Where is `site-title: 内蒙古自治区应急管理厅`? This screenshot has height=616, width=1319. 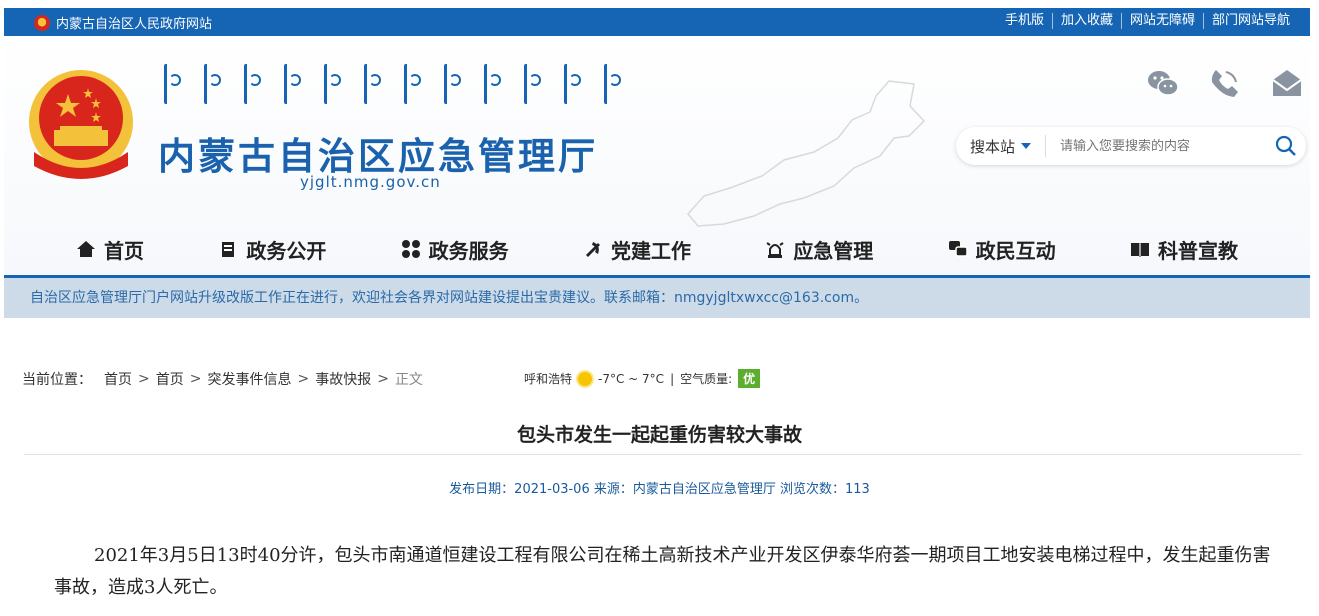
site-title: 内蒙古自治区应急管理厅 is located at coordinates (378, 156).